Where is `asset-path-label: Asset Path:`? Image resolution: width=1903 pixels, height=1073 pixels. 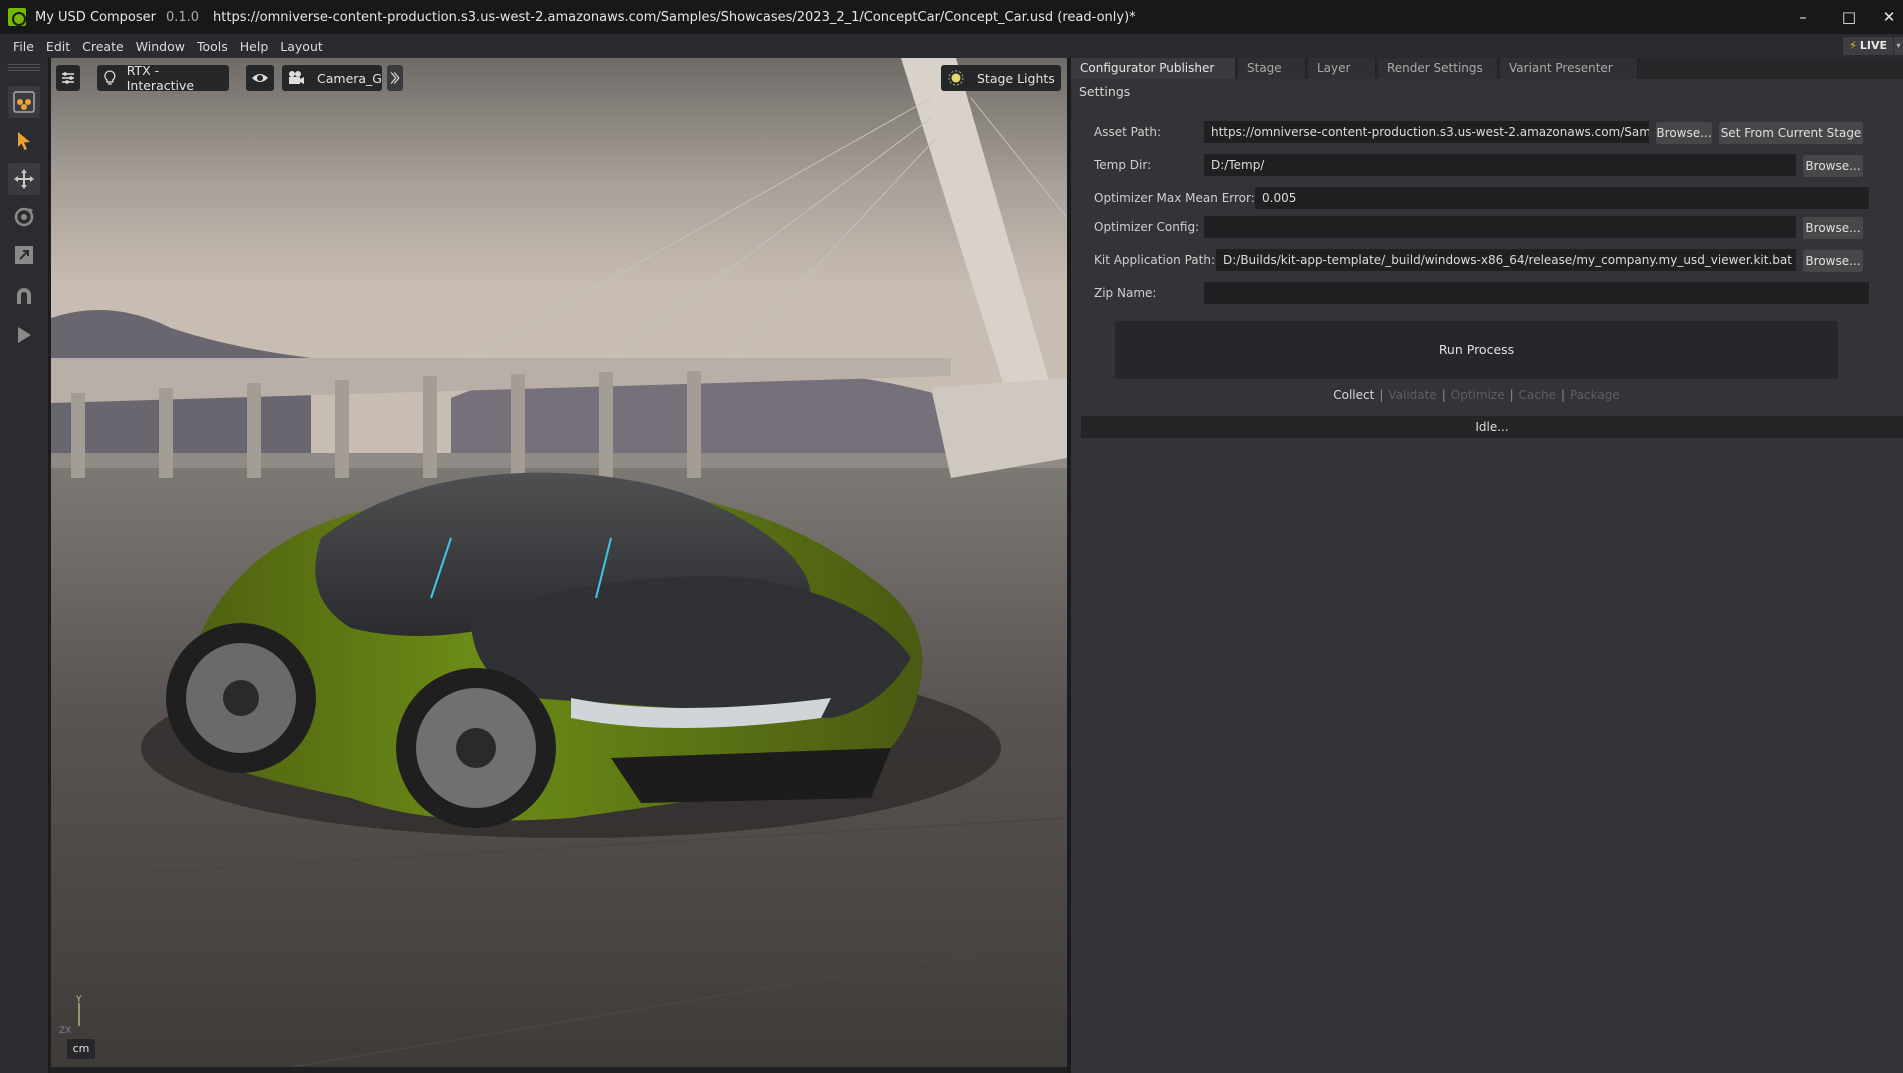
asset-path-label: Asset Path: is located at coordinates (1128, 132).